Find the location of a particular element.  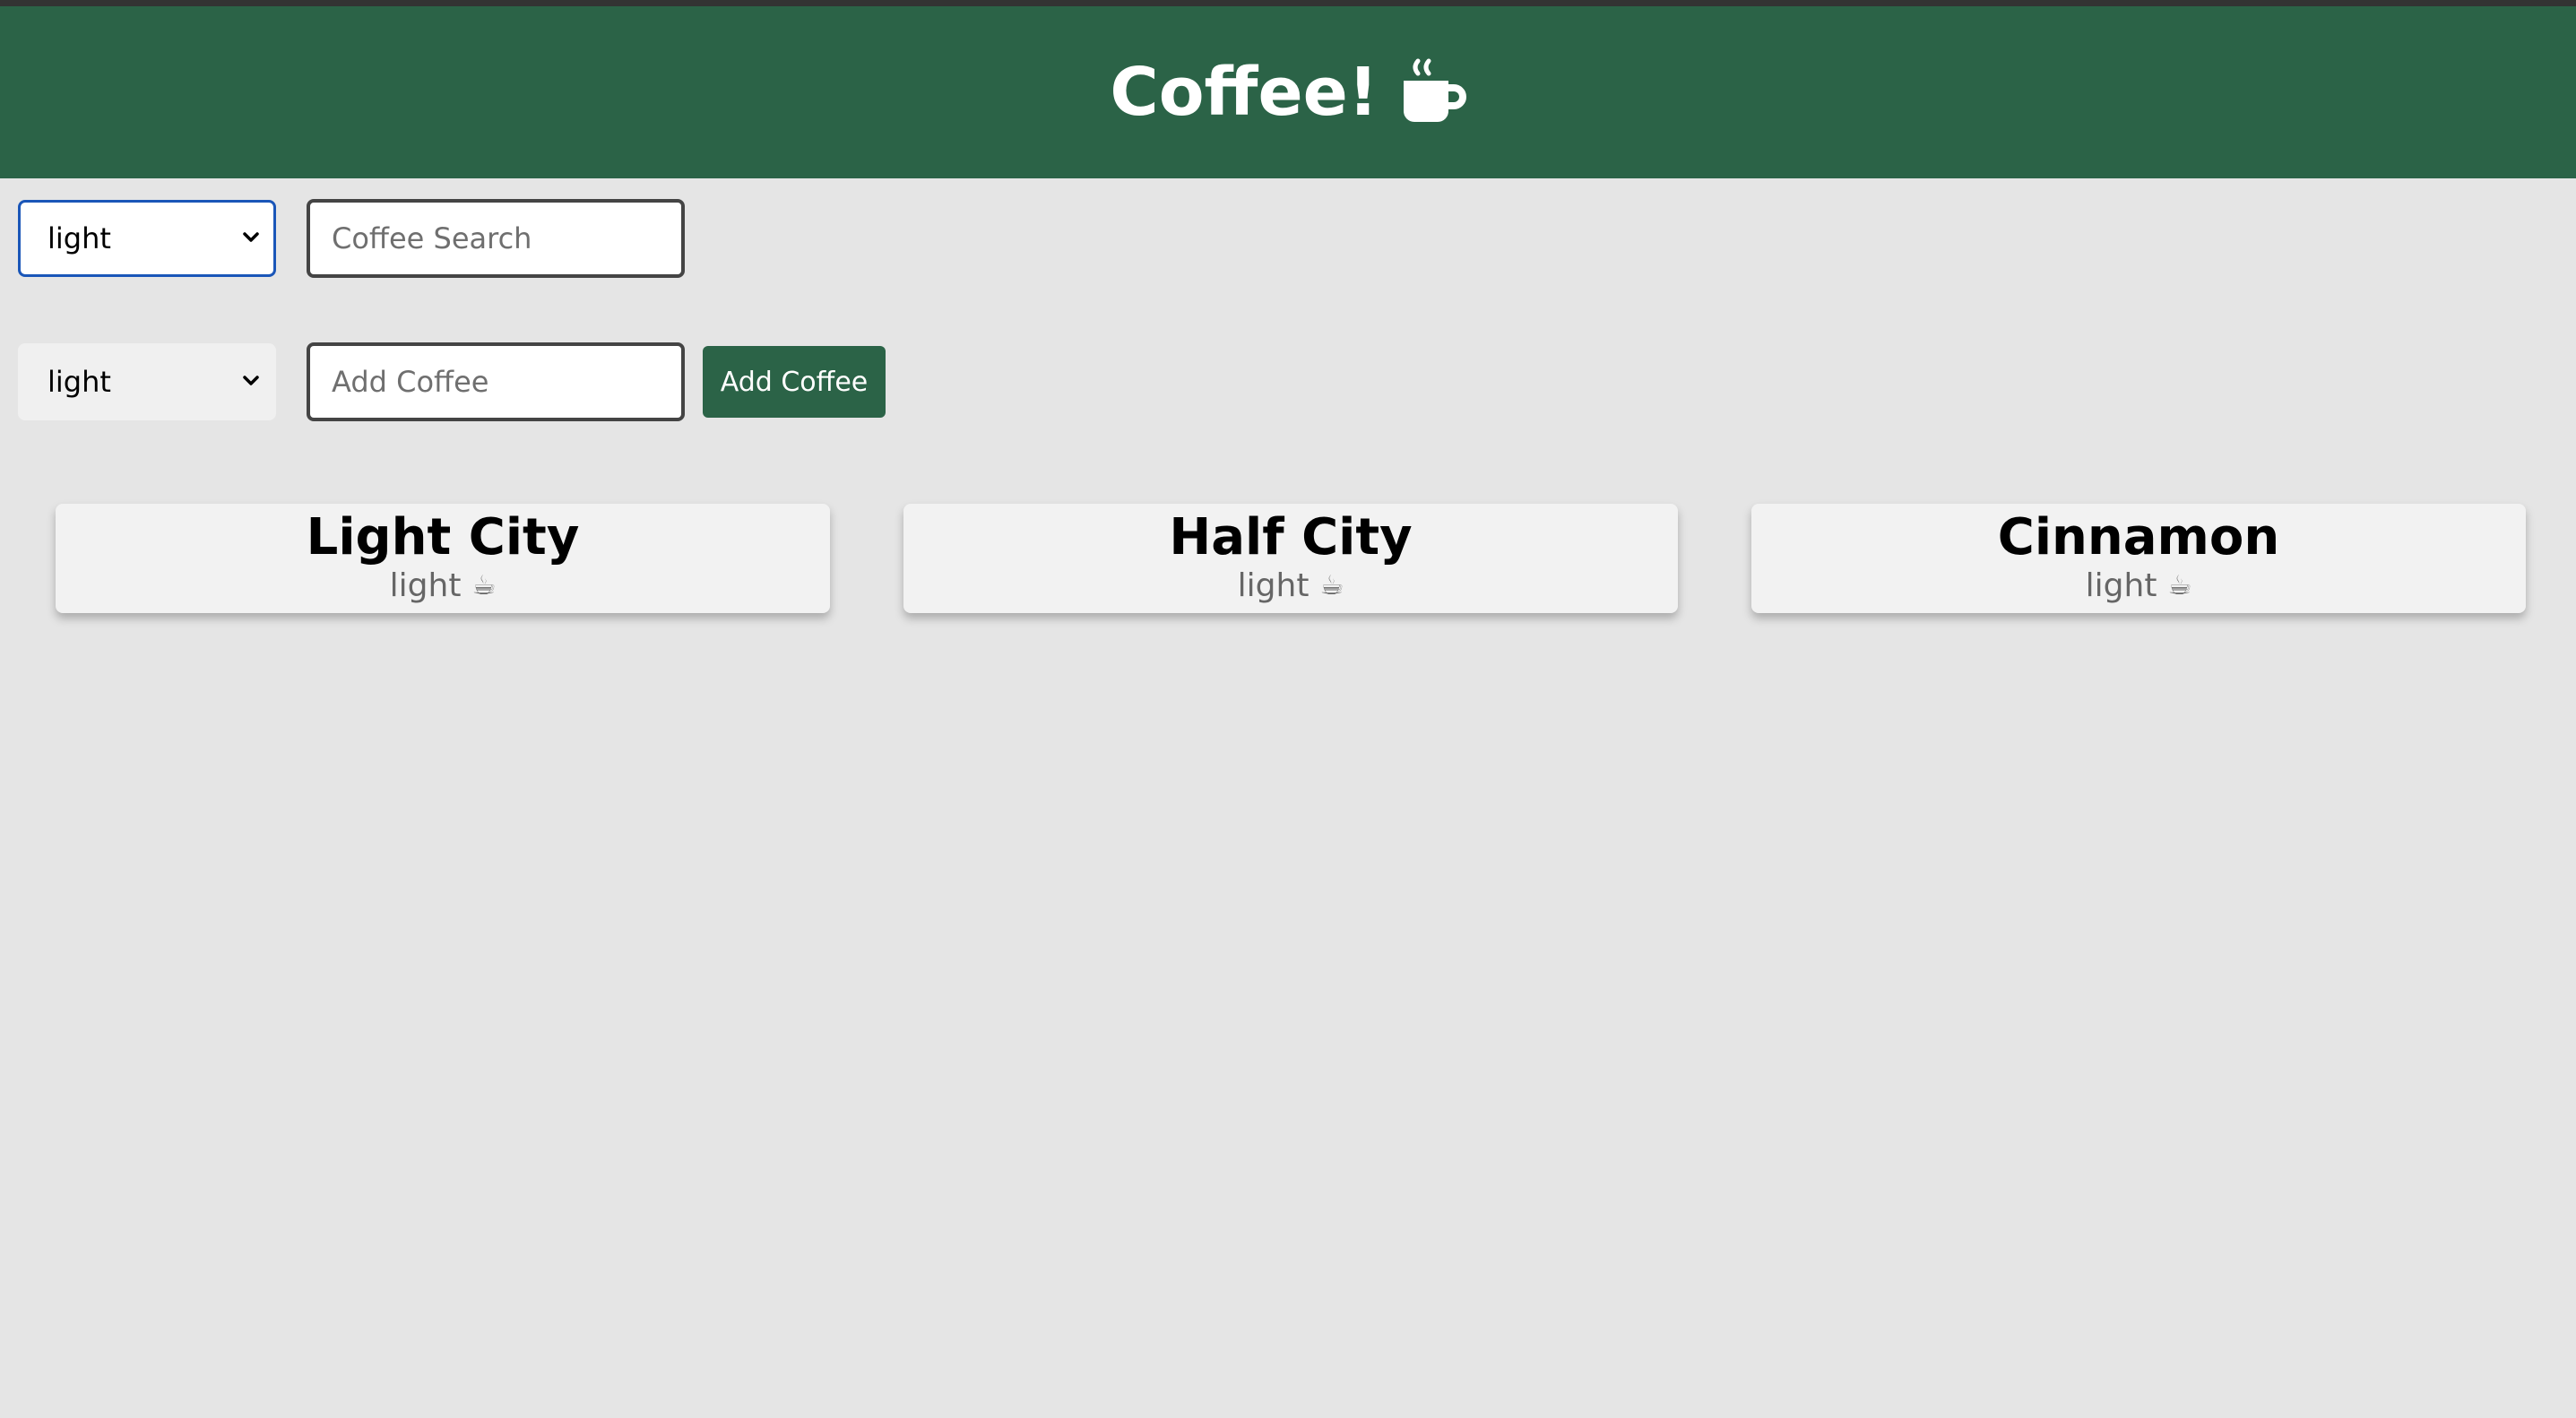

coffee-card: Cinnamon light ☕ is located at coordinates (2138, 558).